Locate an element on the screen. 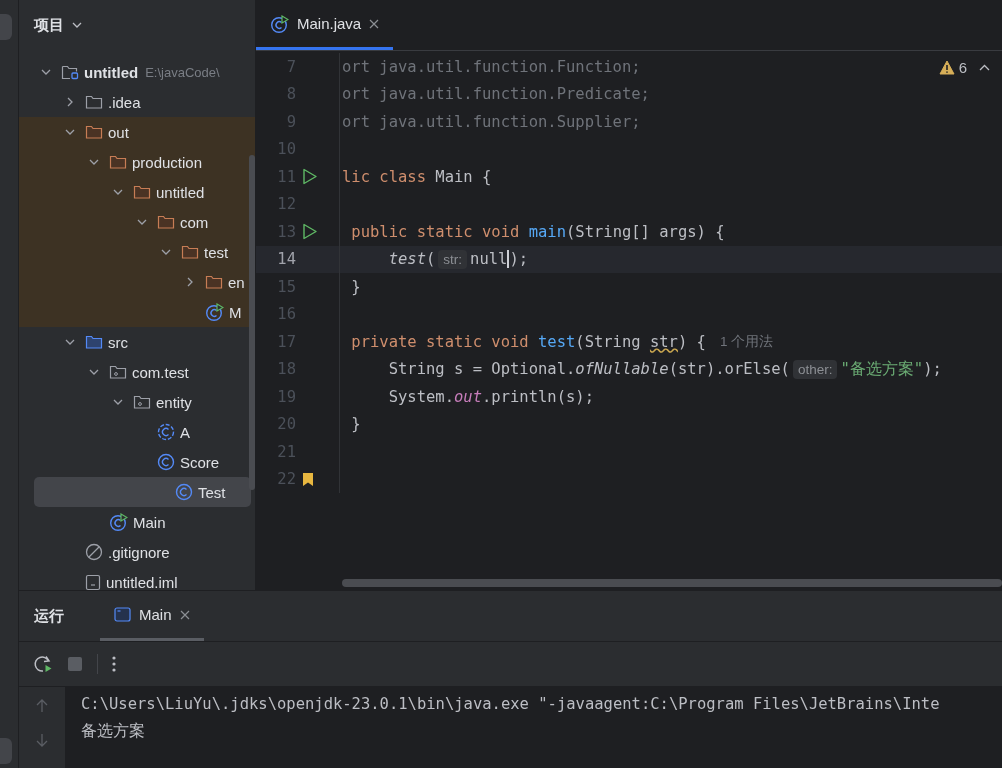 This screenshot has width=1002, height=768. project-path: E:\javaCode\ is located at coordinates (182, 72).